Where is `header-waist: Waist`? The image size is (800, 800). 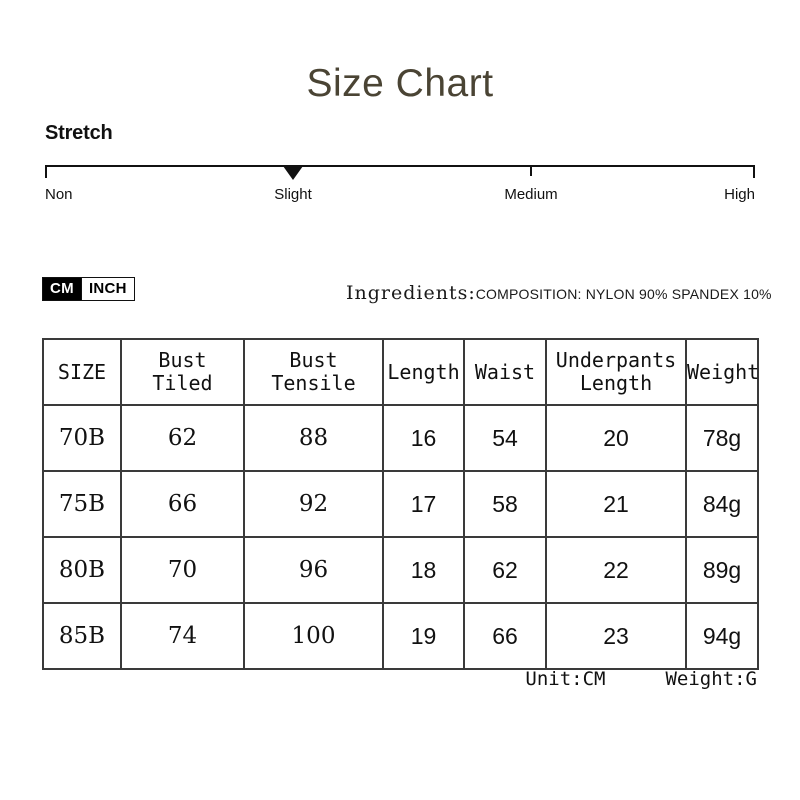 header-waist: Waist is located at coordinates (505, 372).